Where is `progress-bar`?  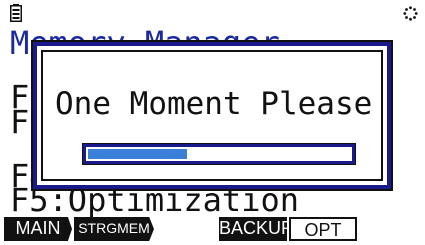 progress-bar is located at coordinates (219, 154).